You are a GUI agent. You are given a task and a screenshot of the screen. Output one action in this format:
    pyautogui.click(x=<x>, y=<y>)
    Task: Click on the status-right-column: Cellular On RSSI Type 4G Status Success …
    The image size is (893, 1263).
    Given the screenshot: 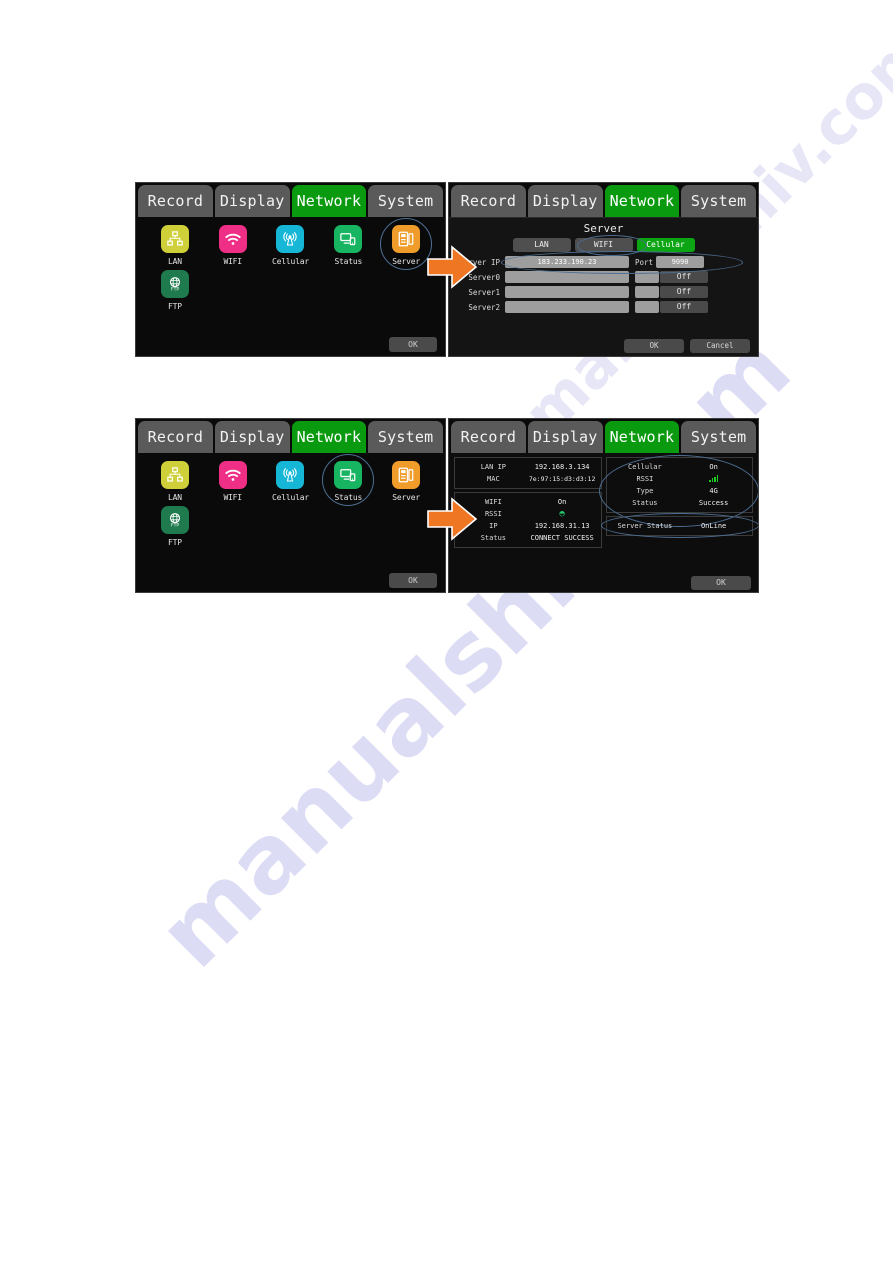 What is the action you would take?
    pyautogui.click(x=678, y=523)
    